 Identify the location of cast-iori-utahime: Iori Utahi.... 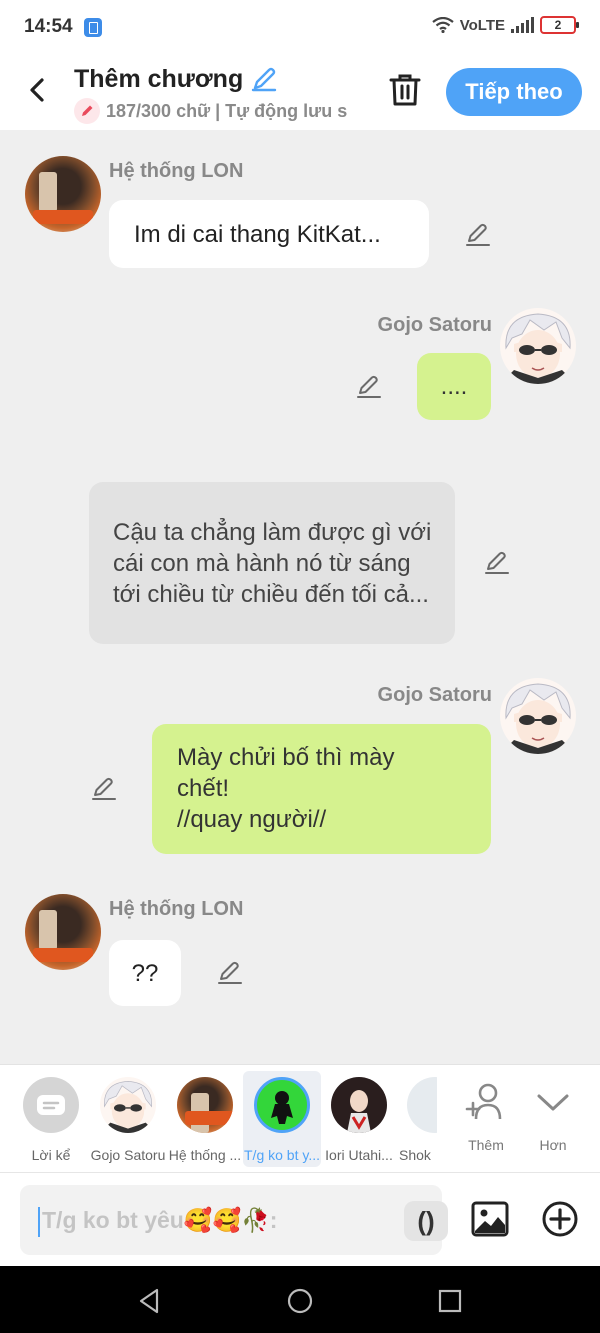
(359, 1119).